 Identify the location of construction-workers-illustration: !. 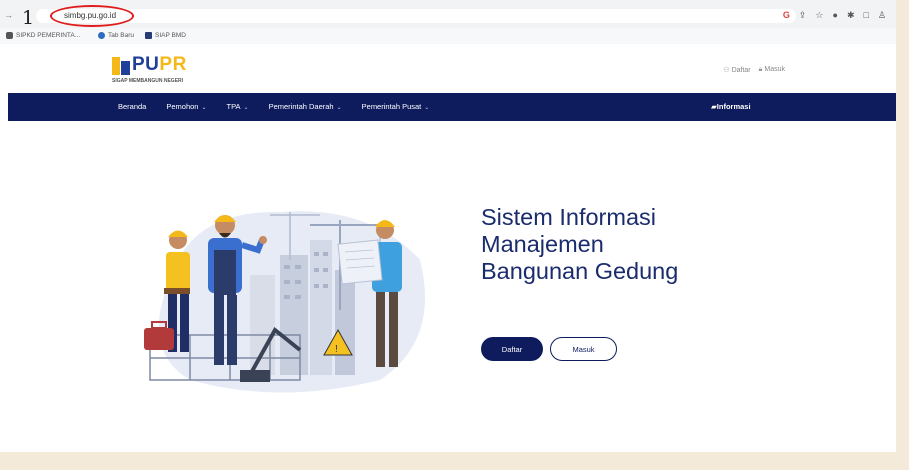
(284, 302).